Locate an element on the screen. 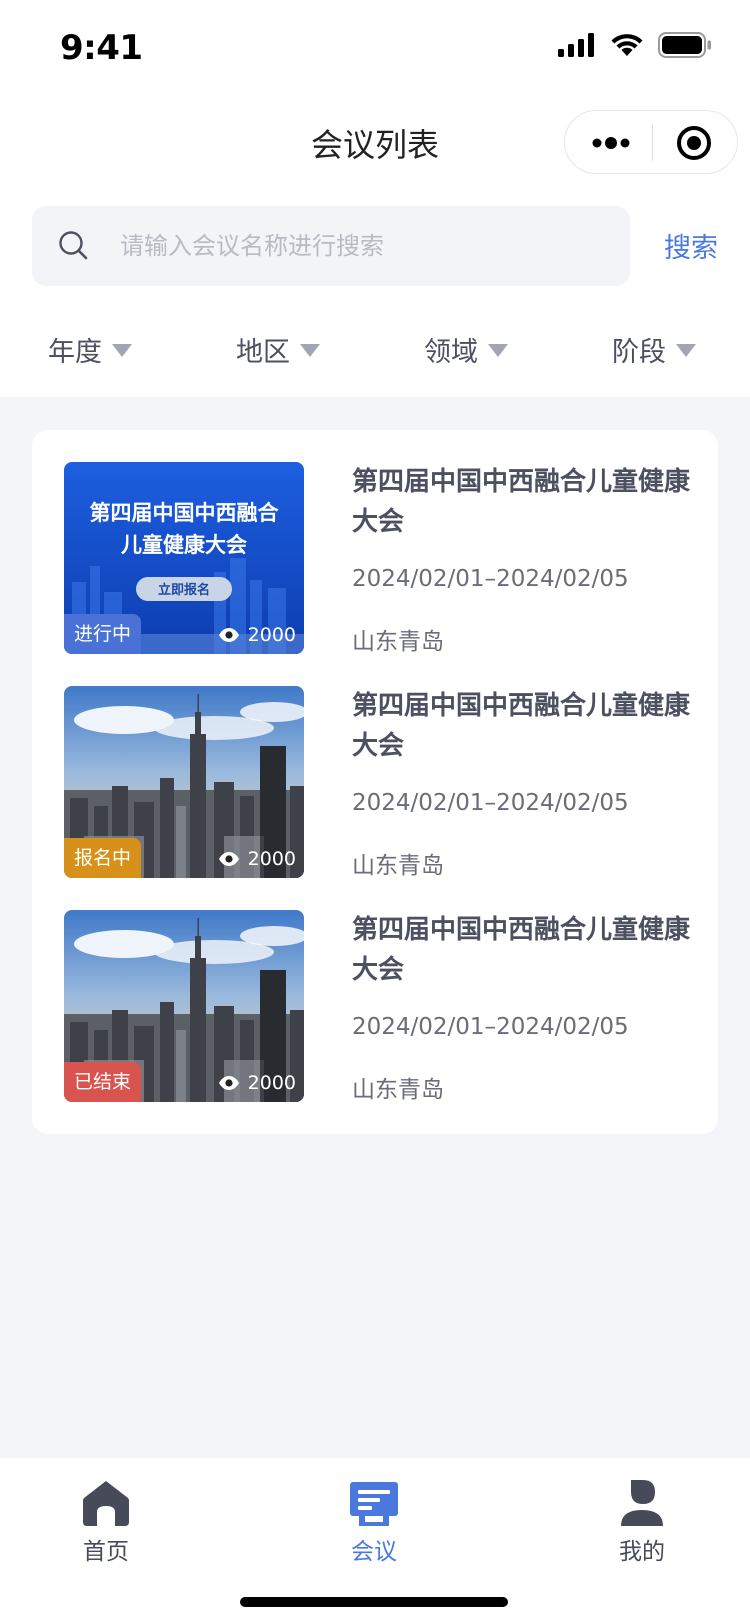  filter-region: 地区 is located at coordinates (278, 349).